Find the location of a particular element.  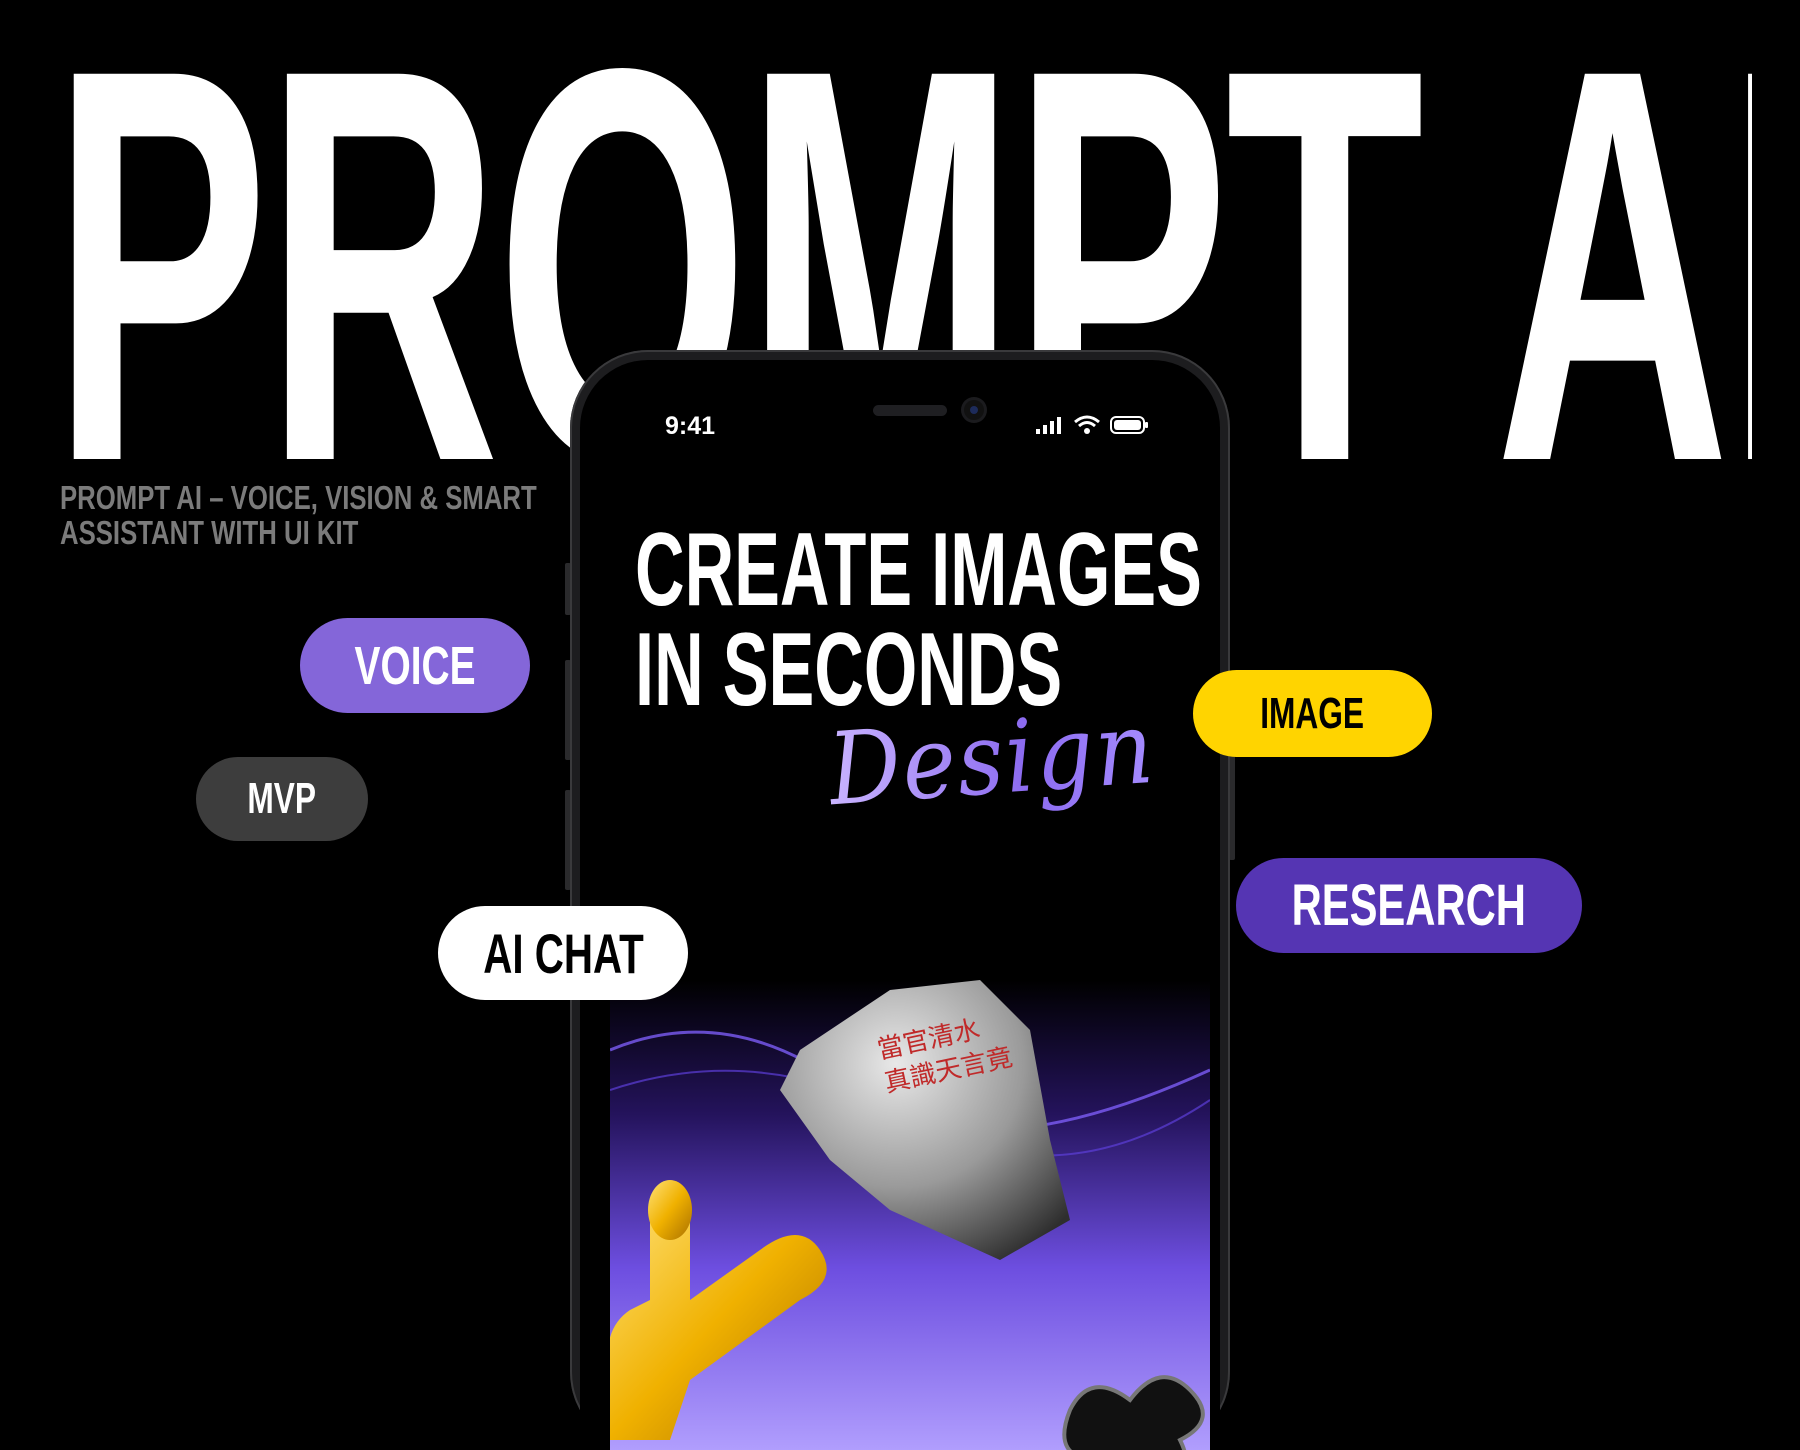

chrome-cross-shape is located at coordinates (1133, 1412).